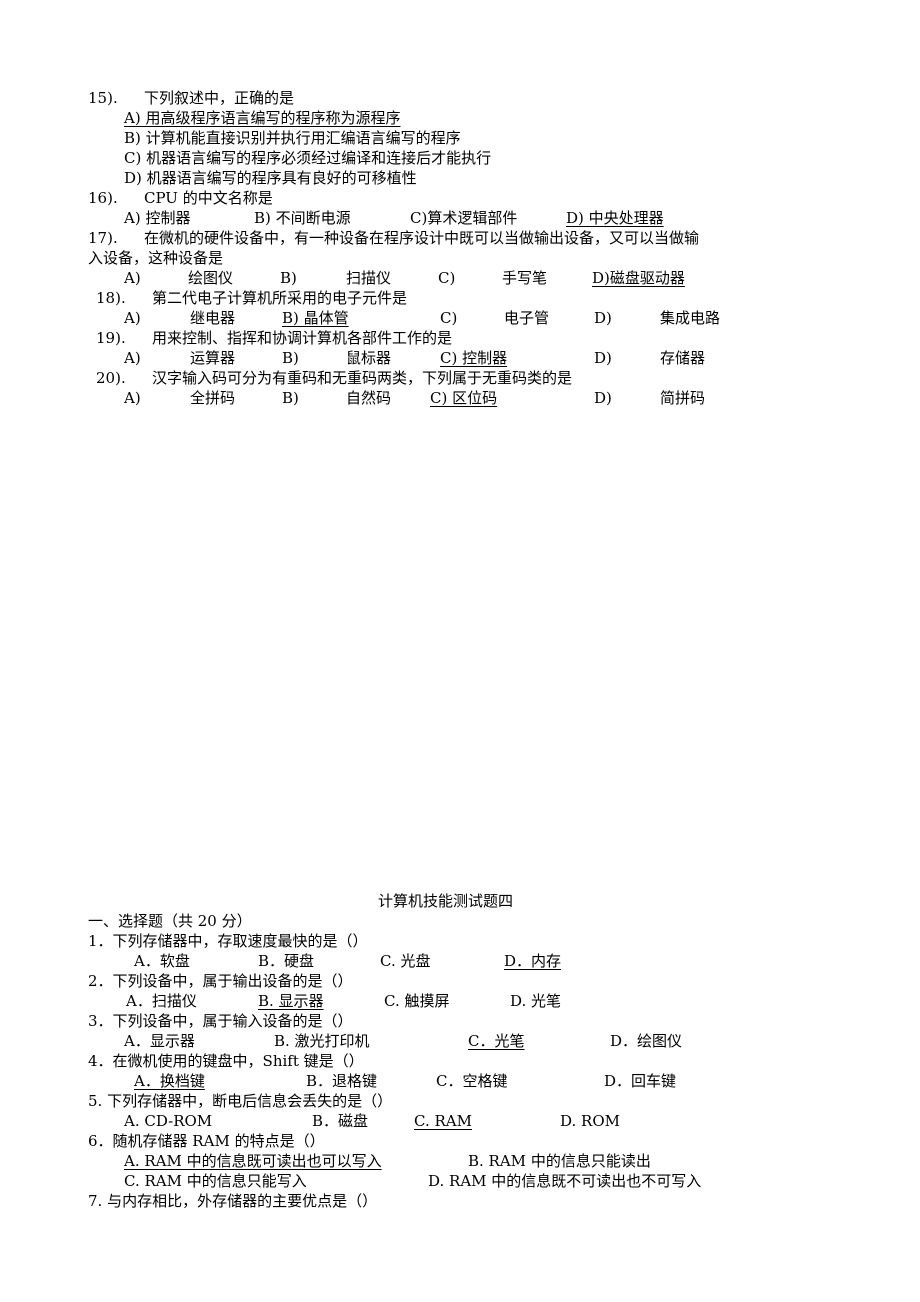 The image size is (920, 1302). Describe the element at coordinates (208, 198) in the screenshot. I see `question-stem: CPU 的中文名称是` at that location.